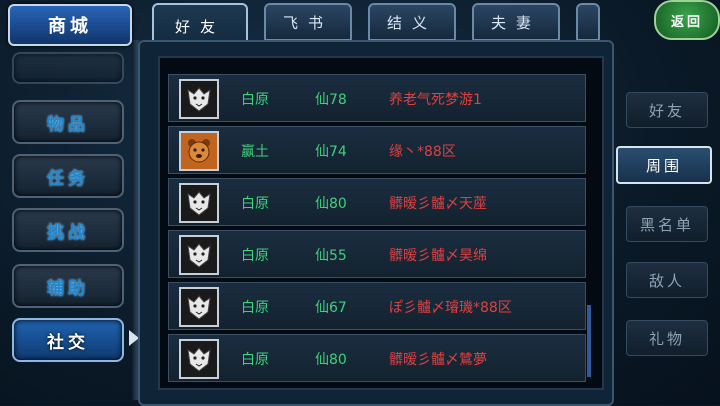  Describe the element at coordinates (377, 150) in the screenshot. I see `friend-row: 赢土 仙74 缘丶*88区` at that location.